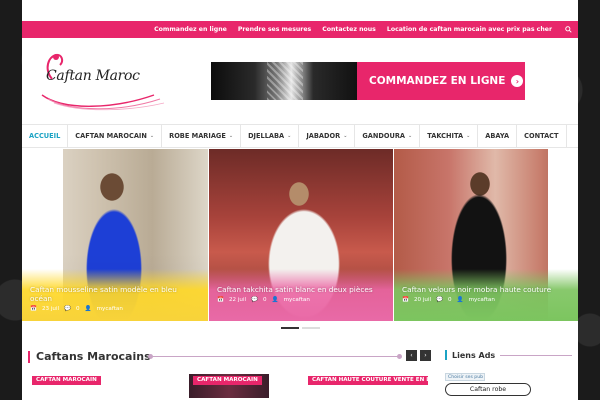  I want to click on post-thumb: CAFTAN HAUTE COUTURE VENTE EN LIGNE, so click(368, 386).